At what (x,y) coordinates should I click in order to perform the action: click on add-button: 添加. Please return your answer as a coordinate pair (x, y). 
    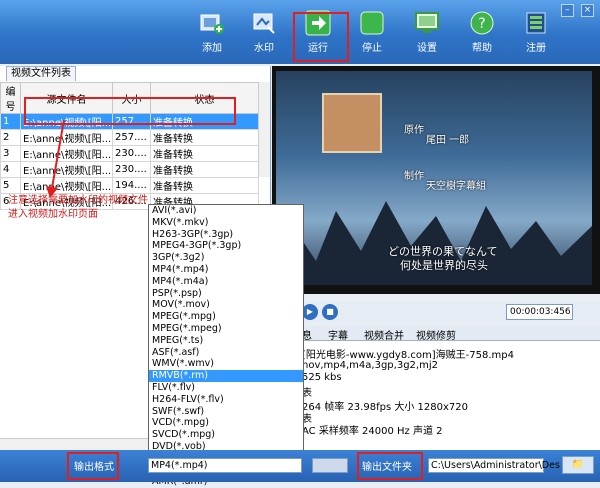
    Looking at the image, I should click on (212, 32).